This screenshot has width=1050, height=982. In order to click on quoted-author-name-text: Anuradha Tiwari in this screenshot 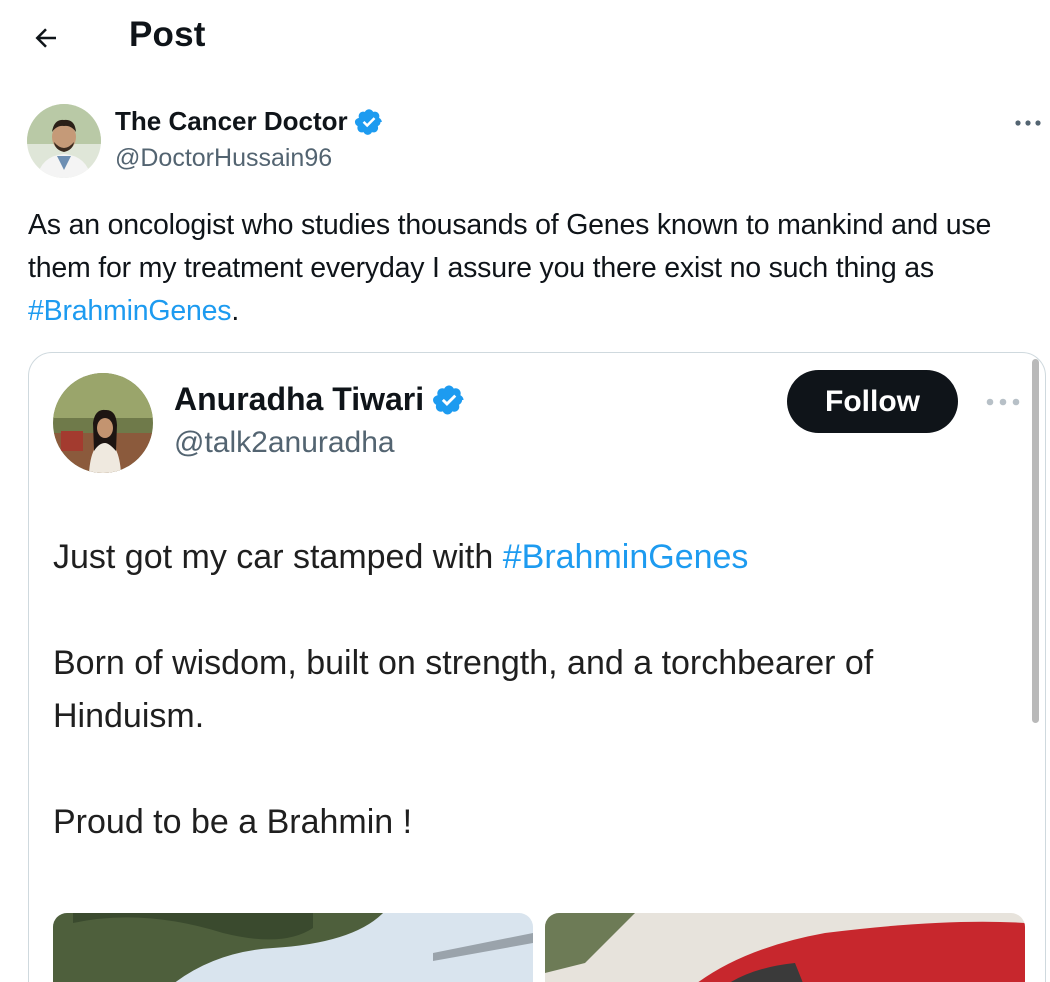, I will do `click(299, 399)`.